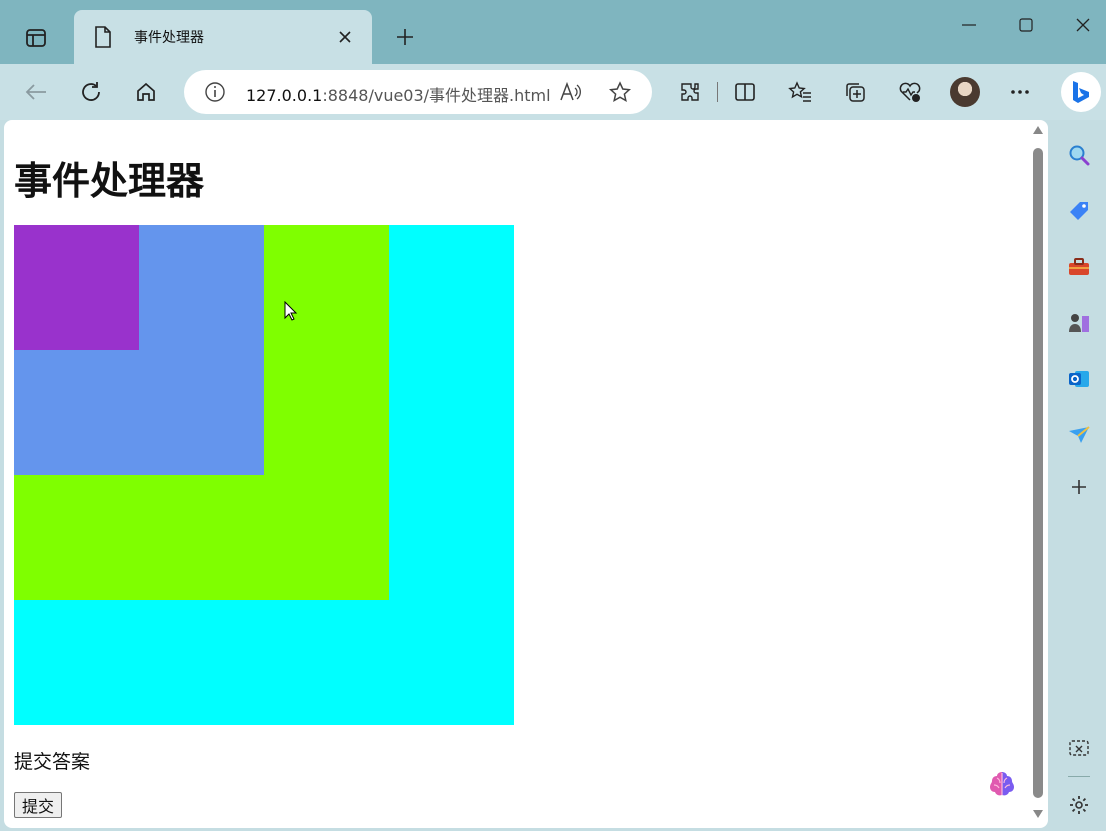  Describe the element at coordinates (109, 181) in the screenshot. I see `page-title: 事件处理器` at that location.